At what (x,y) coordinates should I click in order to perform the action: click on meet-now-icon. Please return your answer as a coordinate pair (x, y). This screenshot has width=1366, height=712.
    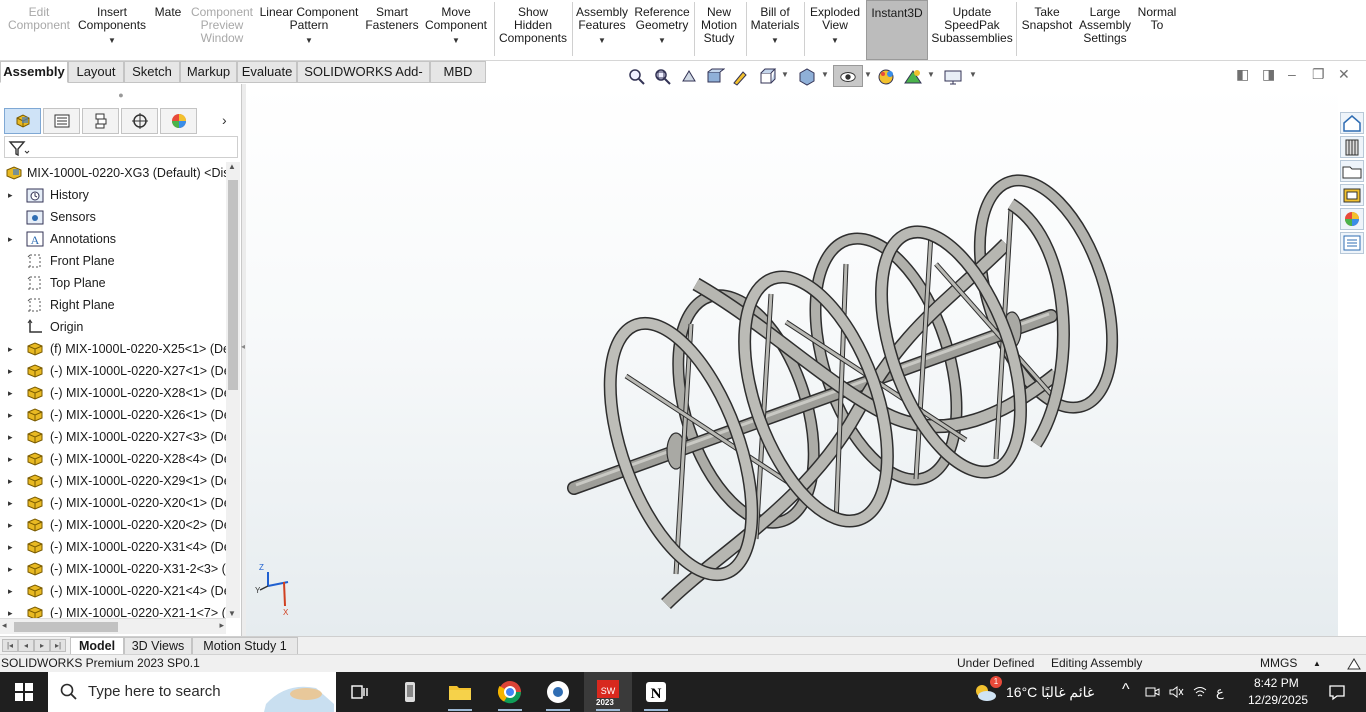
    Looking at the image, I should click on (1152, 692).